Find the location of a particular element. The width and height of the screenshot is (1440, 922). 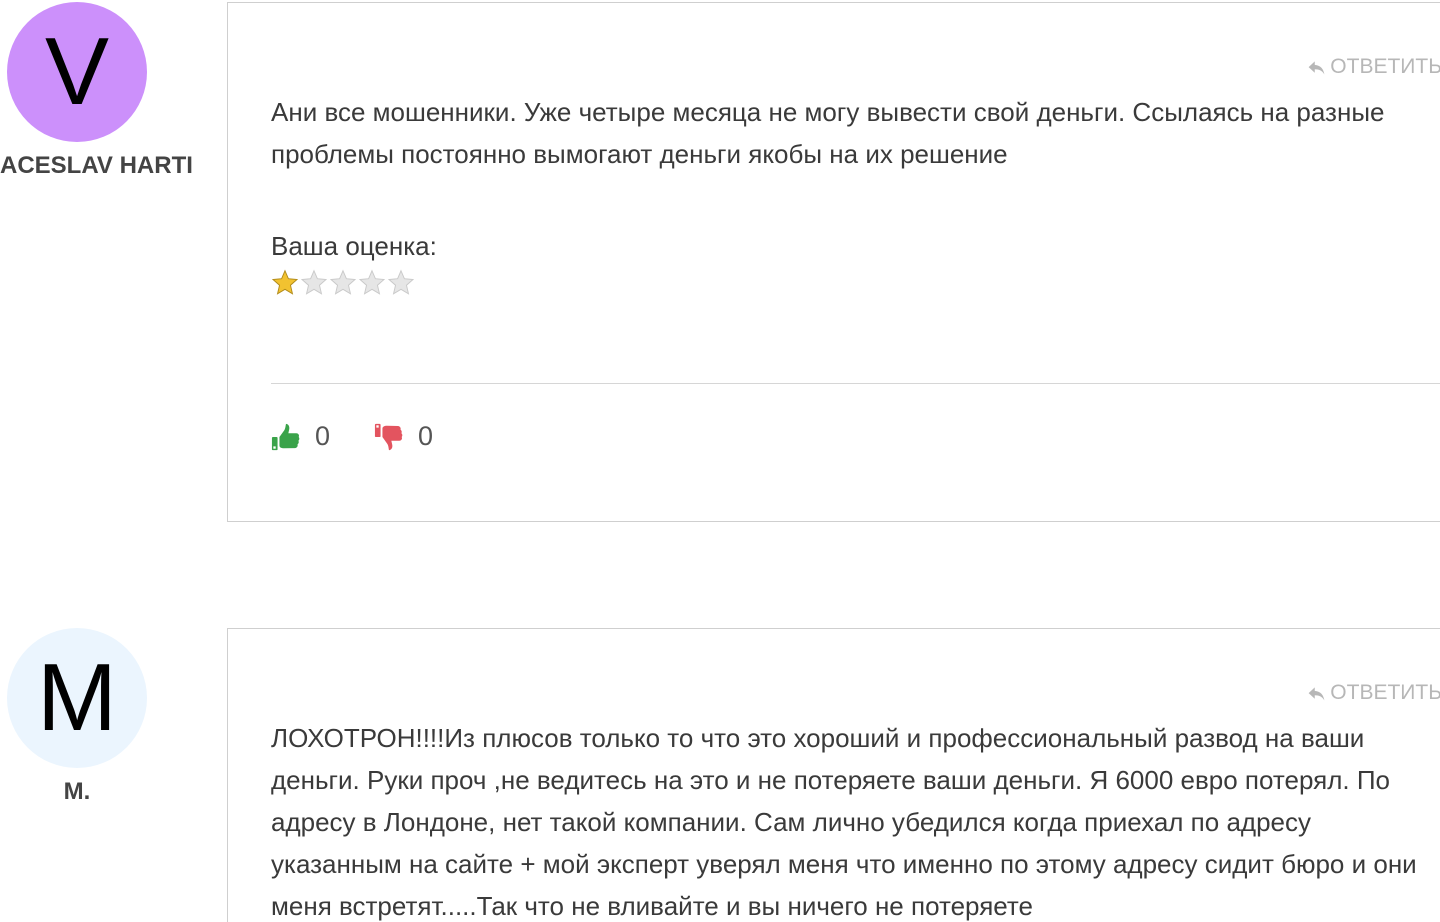

author-name: ACESLAV HARTI is located at coordinates (96, 165).